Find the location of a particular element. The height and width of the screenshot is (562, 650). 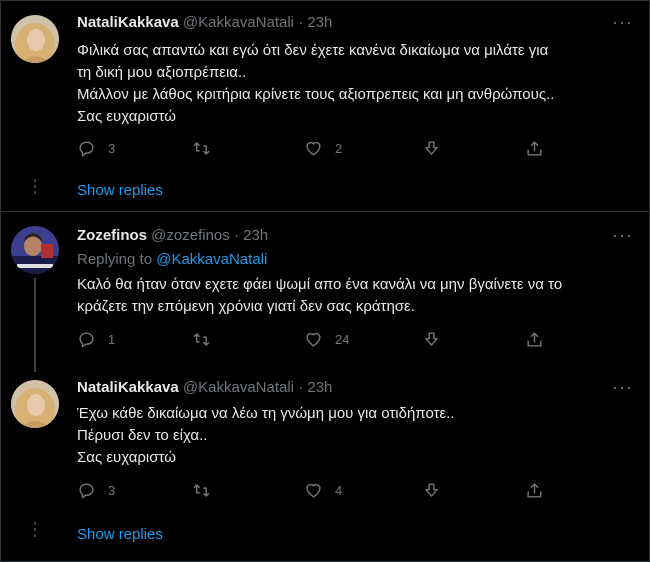

action-bar: 3 4 is located at coordinates (317, 493).